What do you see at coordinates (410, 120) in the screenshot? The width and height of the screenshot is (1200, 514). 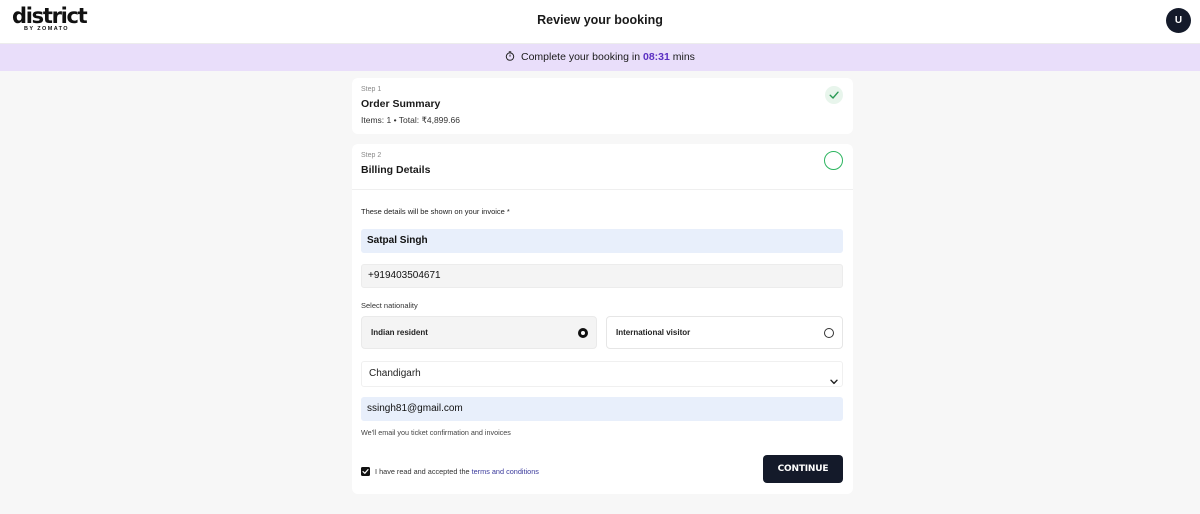 I see `order-items-total: Items: 1 • Total: ₹4,899.66` at bounding box center [410, 120].